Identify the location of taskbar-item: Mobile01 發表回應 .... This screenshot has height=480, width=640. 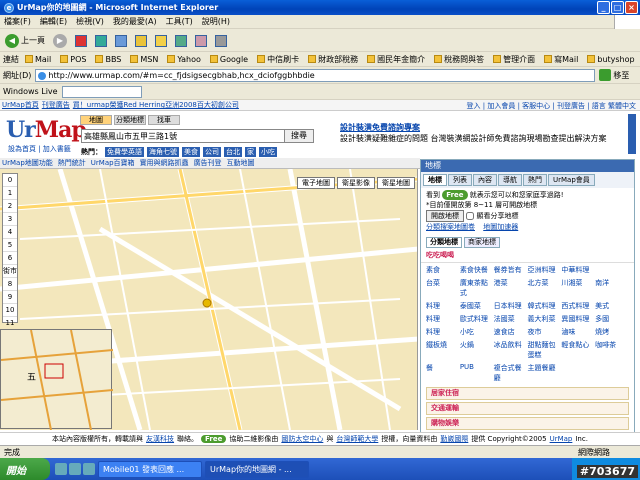
(150, 469).